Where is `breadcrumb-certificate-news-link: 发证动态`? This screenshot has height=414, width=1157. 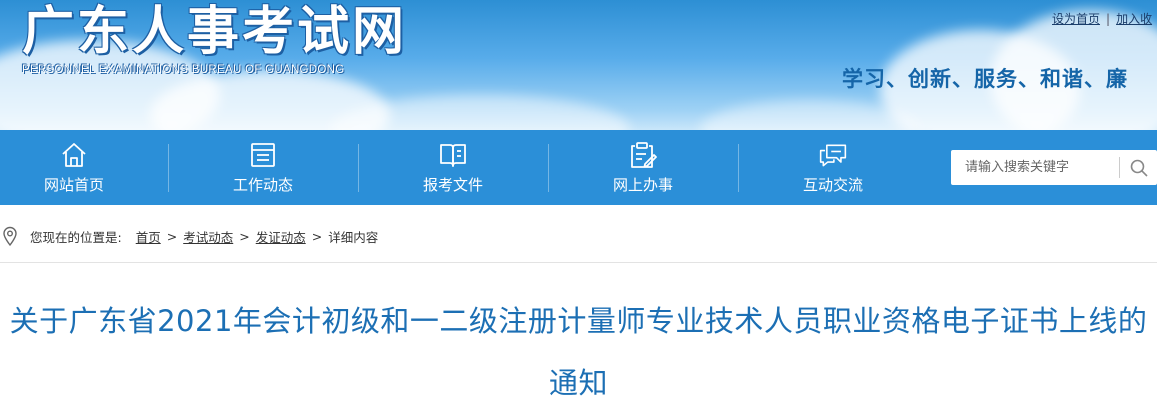
breadcrumb-certificate-news-link: 发证动态 is located at coordinates (281, 236).